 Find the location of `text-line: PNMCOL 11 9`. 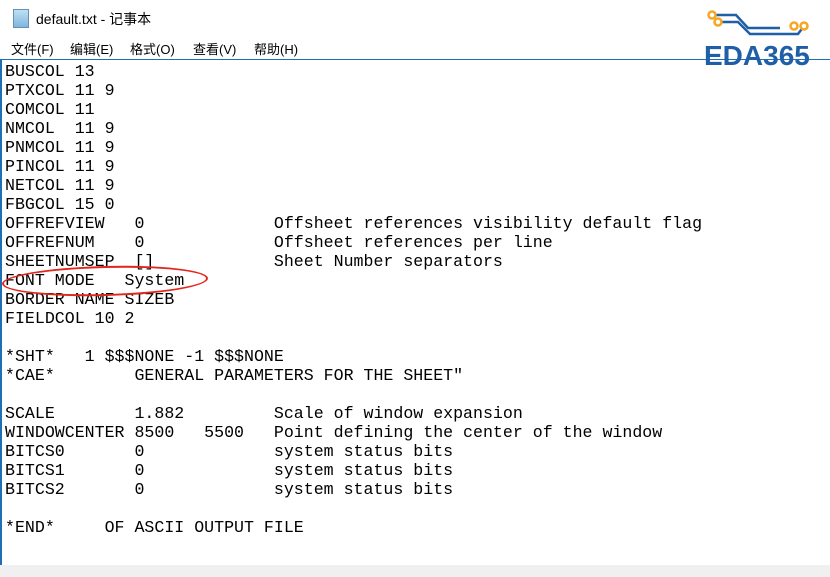

text-line: PNMCOL 11 9 is located at coordinates (60, 147).